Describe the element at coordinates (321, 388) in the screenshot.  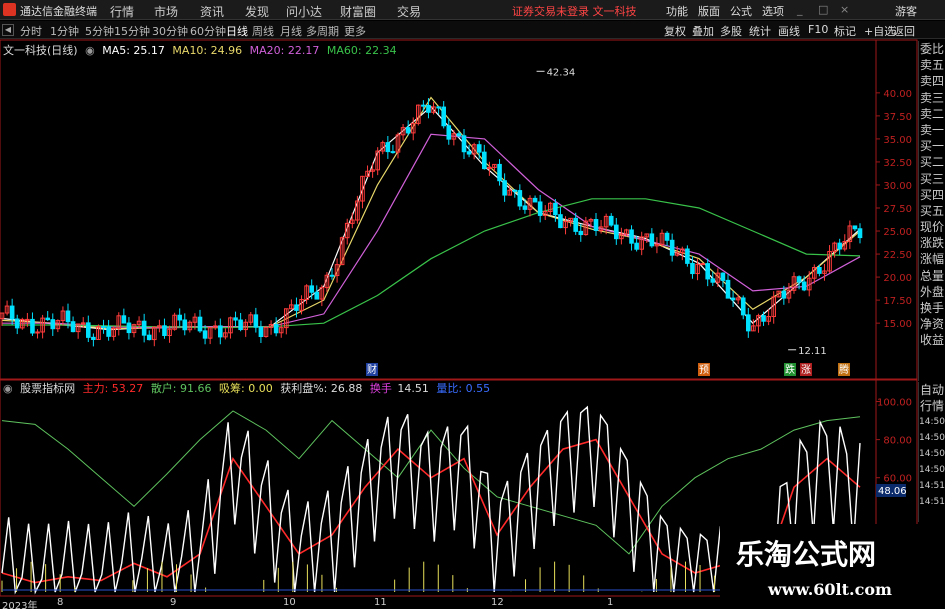
I see `profit-label: 获利盘%: 26.88` at that location.